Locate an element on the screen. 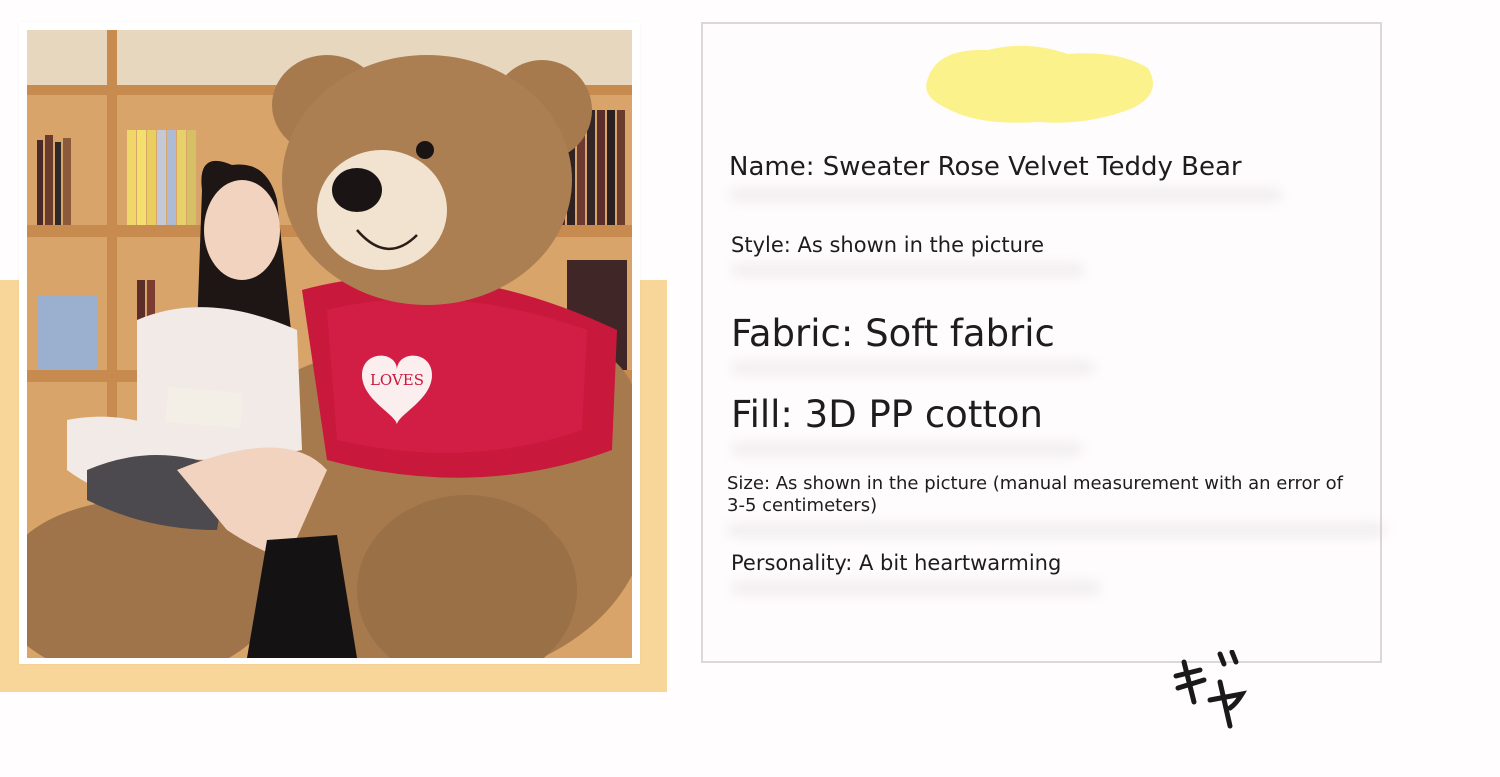 The height and width of the screenshot is (777, 1500). product-fill: Fill: 3D PP cotton is located at coordinates (907, 424).